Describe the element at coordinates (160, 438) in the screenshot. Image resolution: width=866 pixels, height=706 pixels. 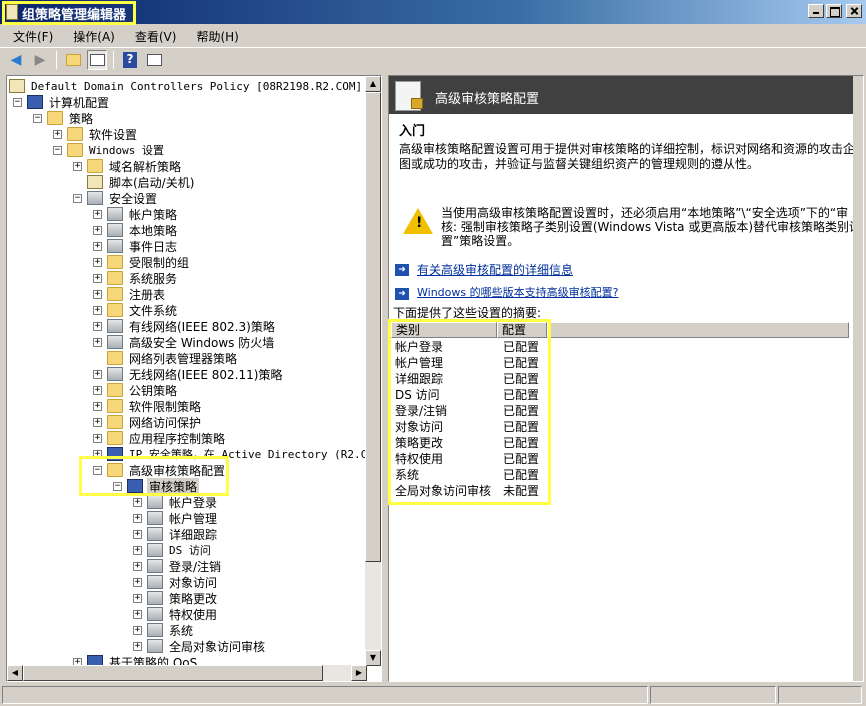
I see `tree-item: + 应用程序控制策略` at that location.